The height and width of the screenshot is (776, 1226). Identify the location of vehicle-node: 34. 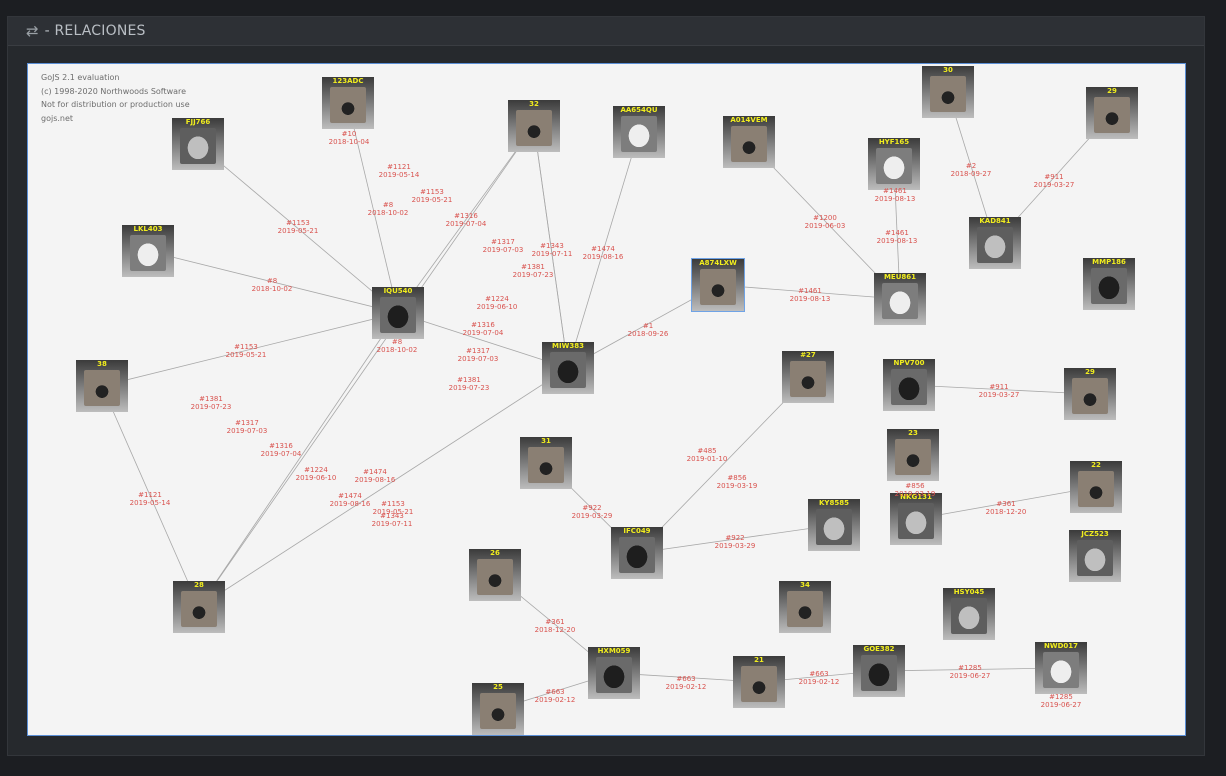
(805, 607).